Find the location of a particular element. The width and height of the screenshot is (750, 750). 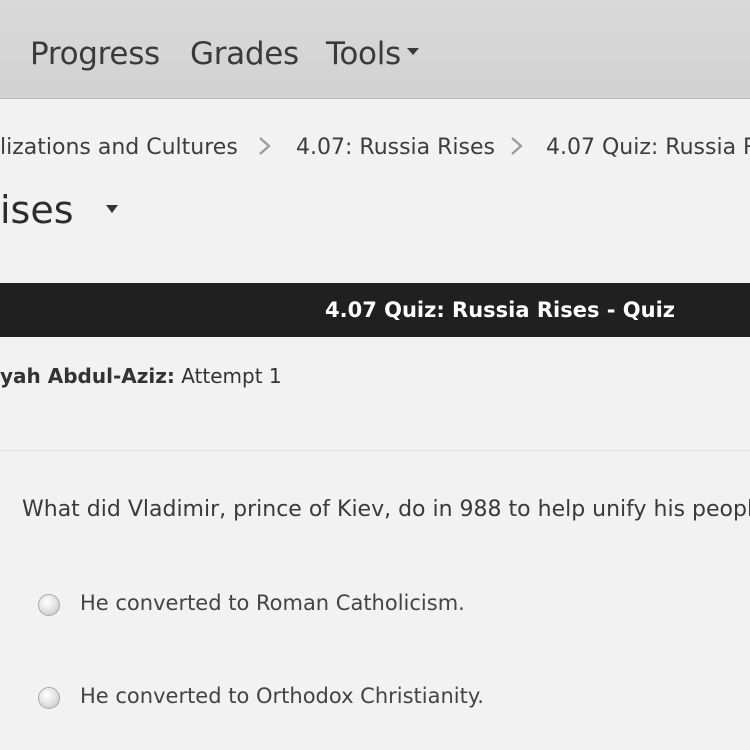

nav-grades-label: Grades is located at coordinates (244, 54).